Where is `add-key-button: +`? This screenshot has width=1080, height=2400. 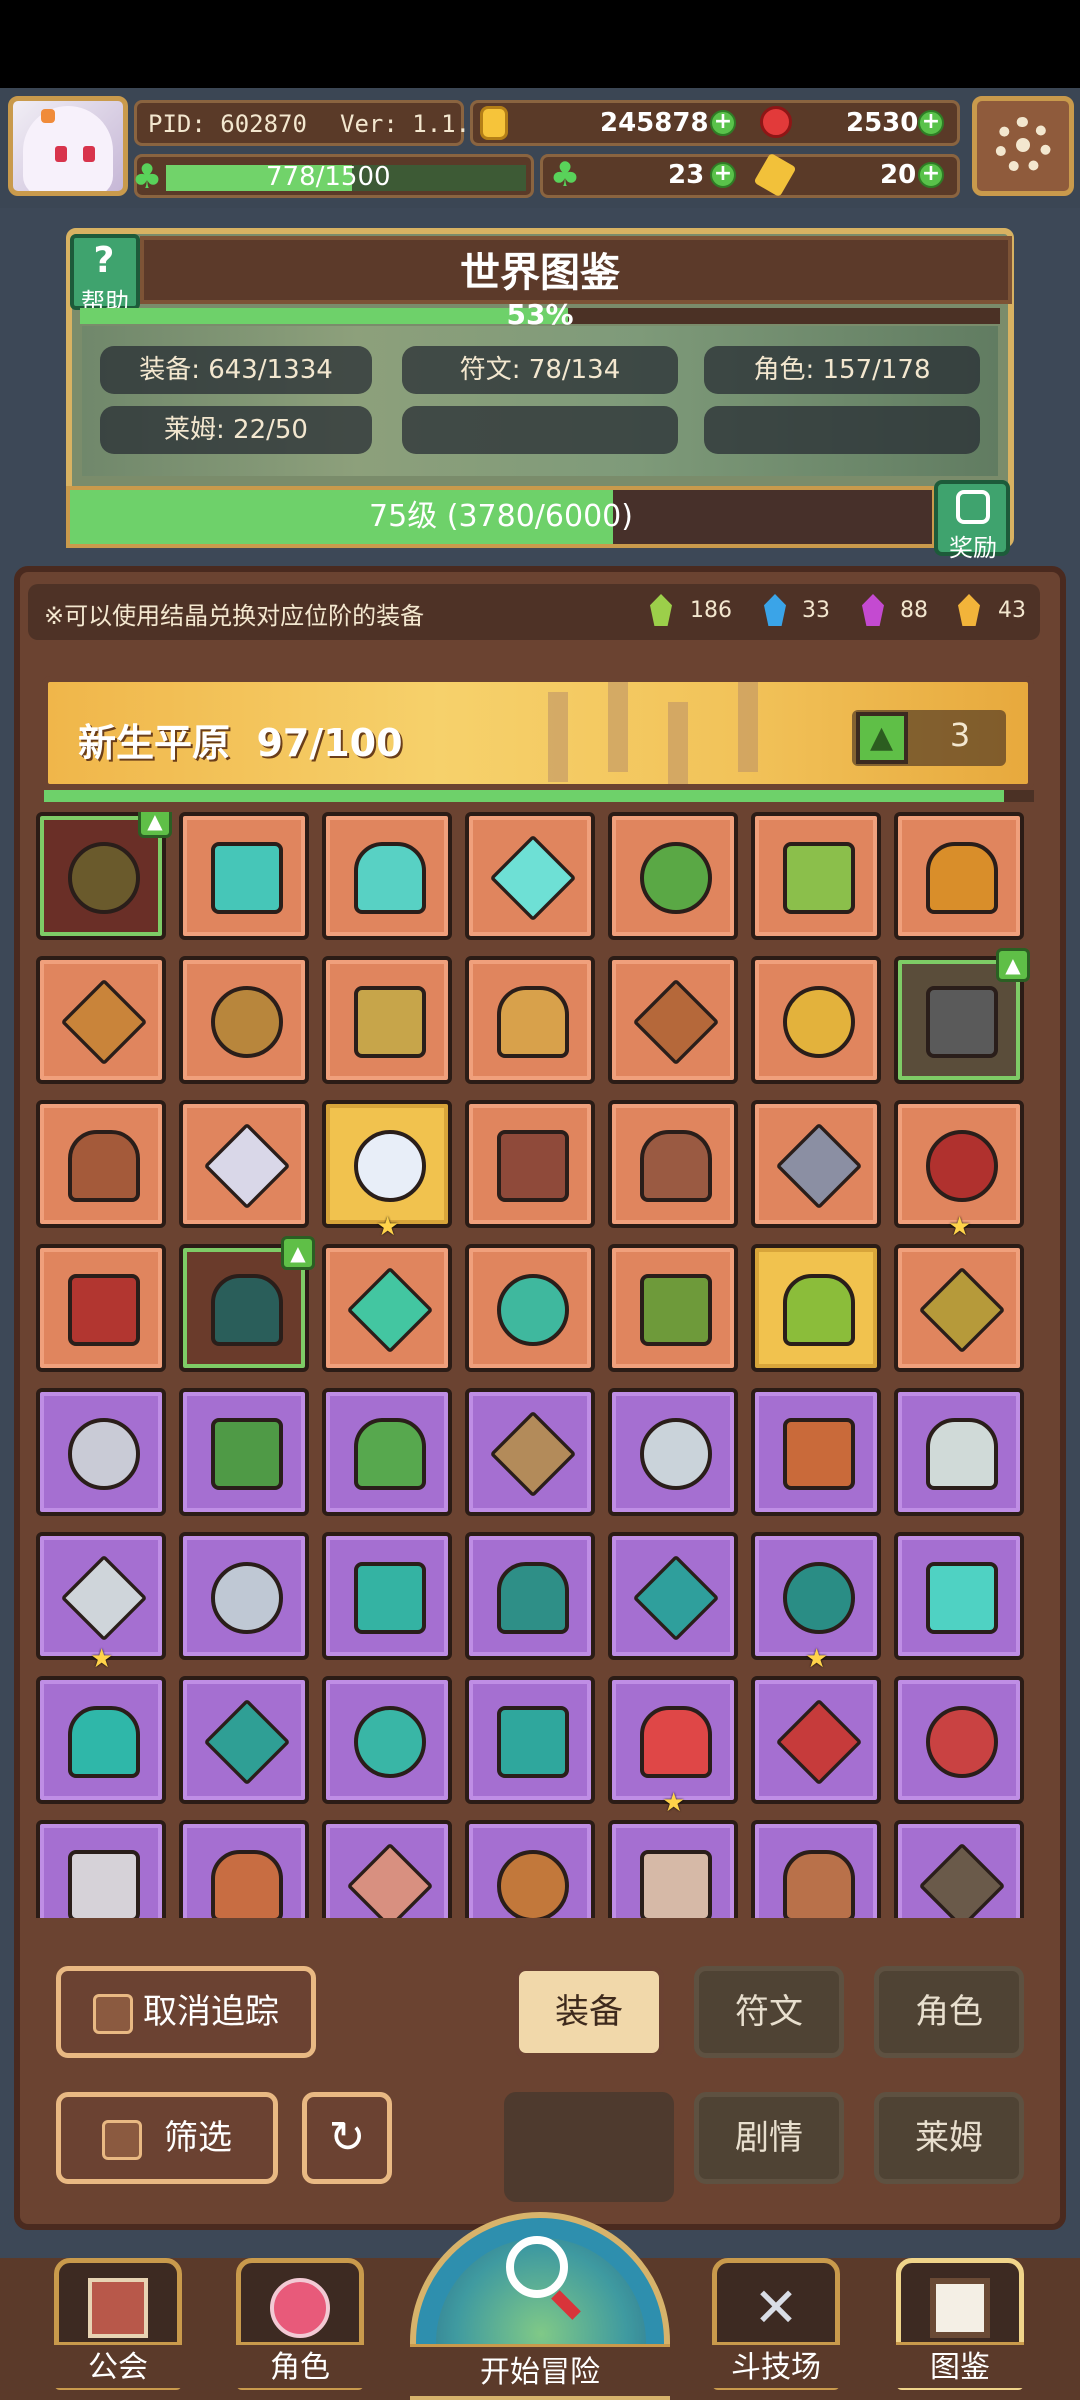 add-key-button: + is located at coordinates (931, 175).